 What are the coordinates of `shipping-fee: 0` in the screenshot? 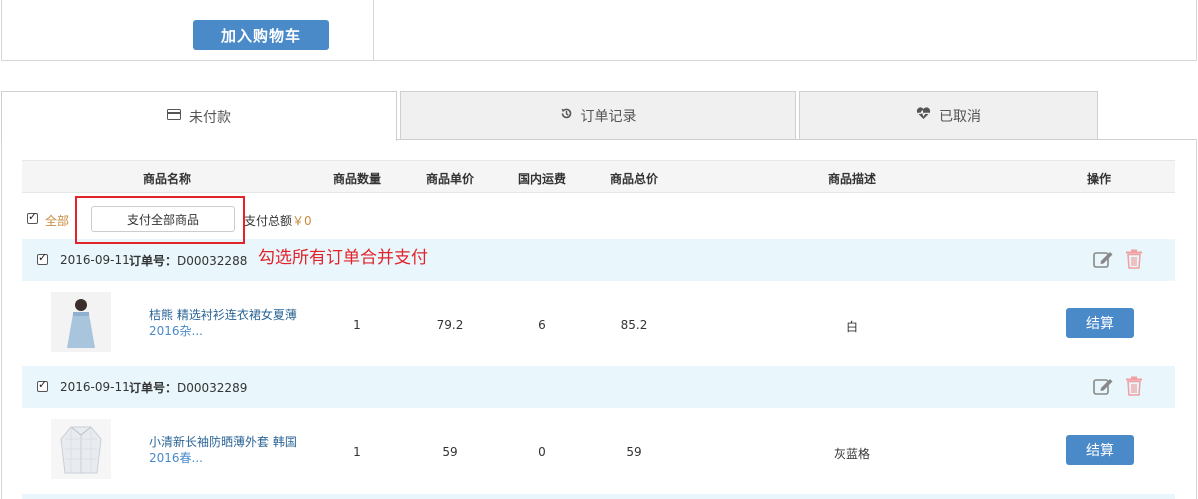 It's located at (542, 452).